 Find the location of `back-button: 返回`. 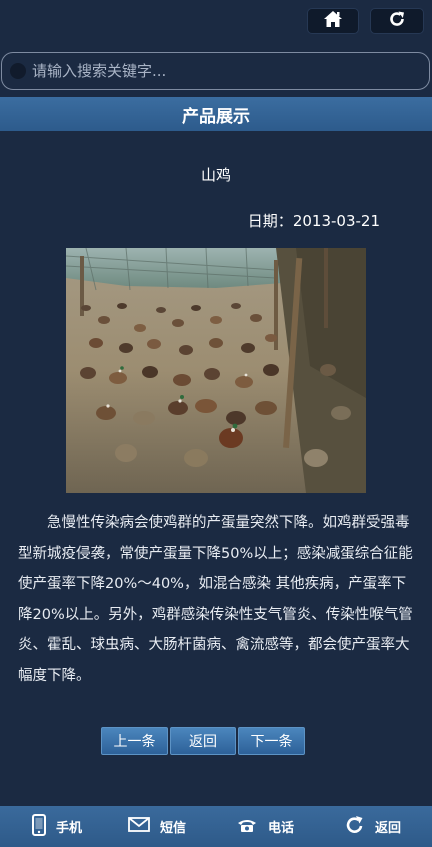

back-button: 返回 is located at coordinates (203, 741).